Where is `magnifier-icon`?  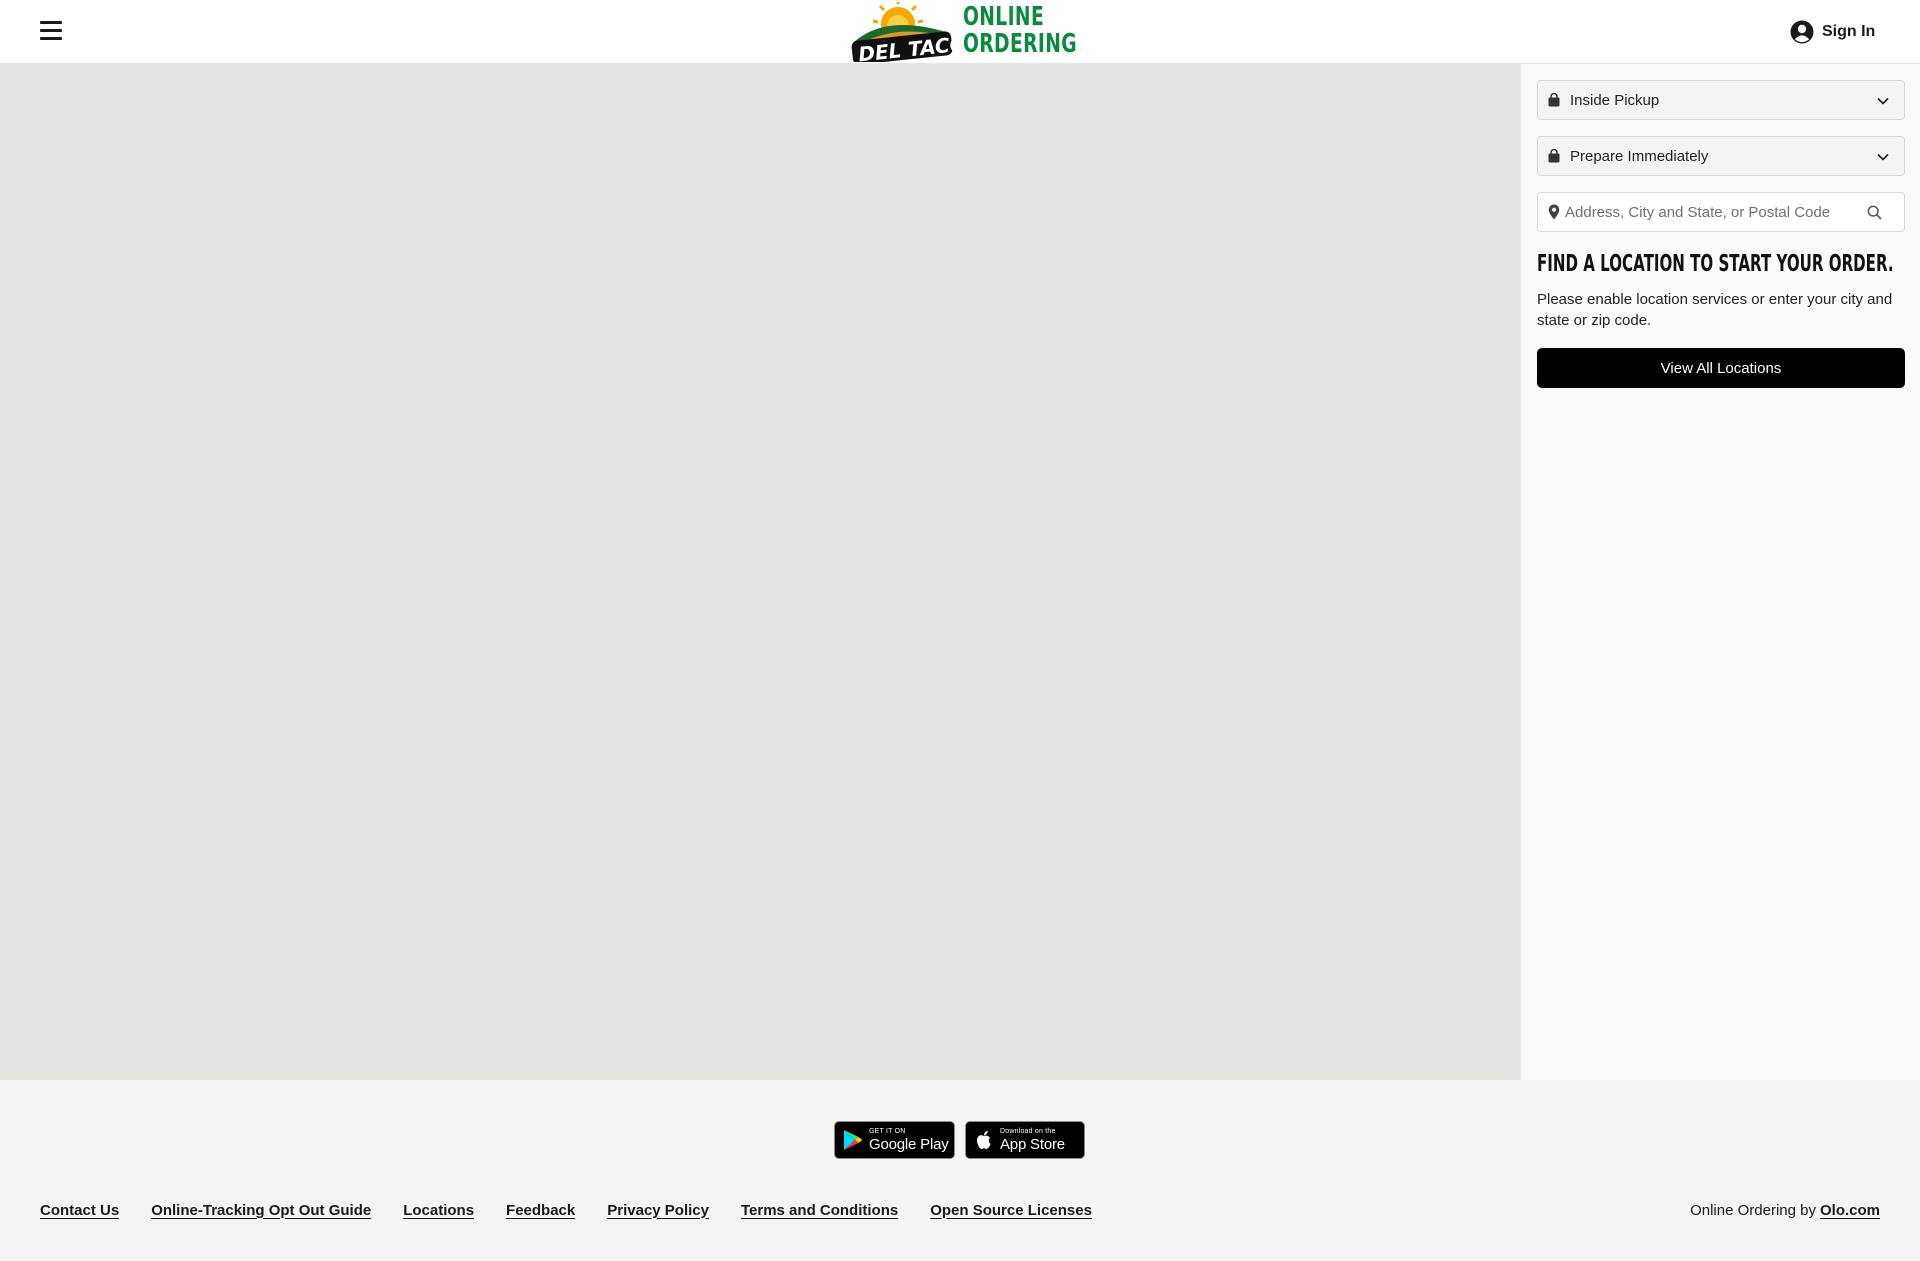 magnifier-icon is located at coordinates (1874, 212).